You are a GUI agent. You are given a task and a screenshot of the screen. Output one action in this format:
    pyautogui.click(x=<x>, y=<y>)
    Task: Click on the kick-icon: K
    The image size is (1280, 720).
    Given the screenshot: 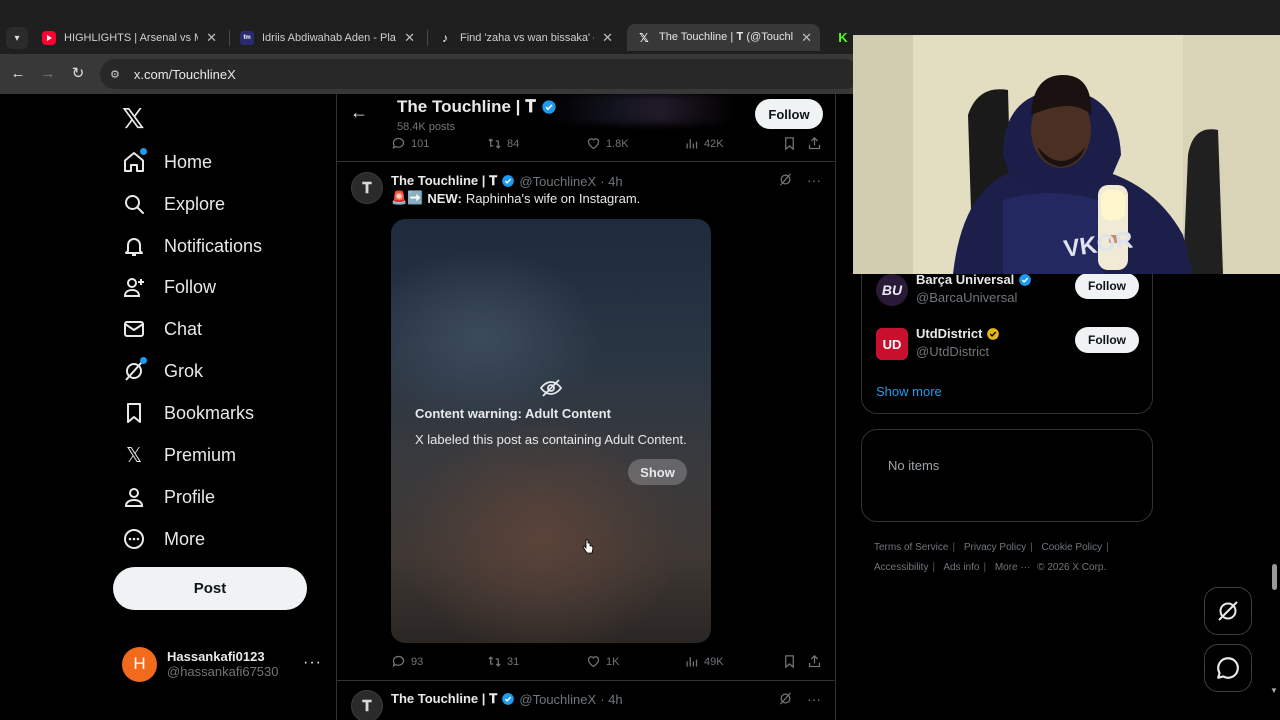 What is the action you would take?
    pyautogui.click(x=843, y=37)
    